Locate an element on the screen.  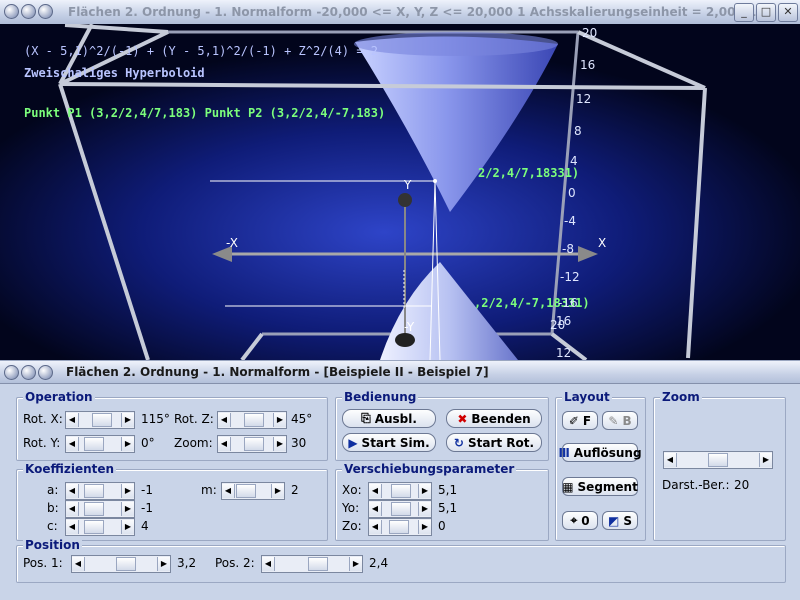
f-button: ✐ F is located at coordinates (580, 420).